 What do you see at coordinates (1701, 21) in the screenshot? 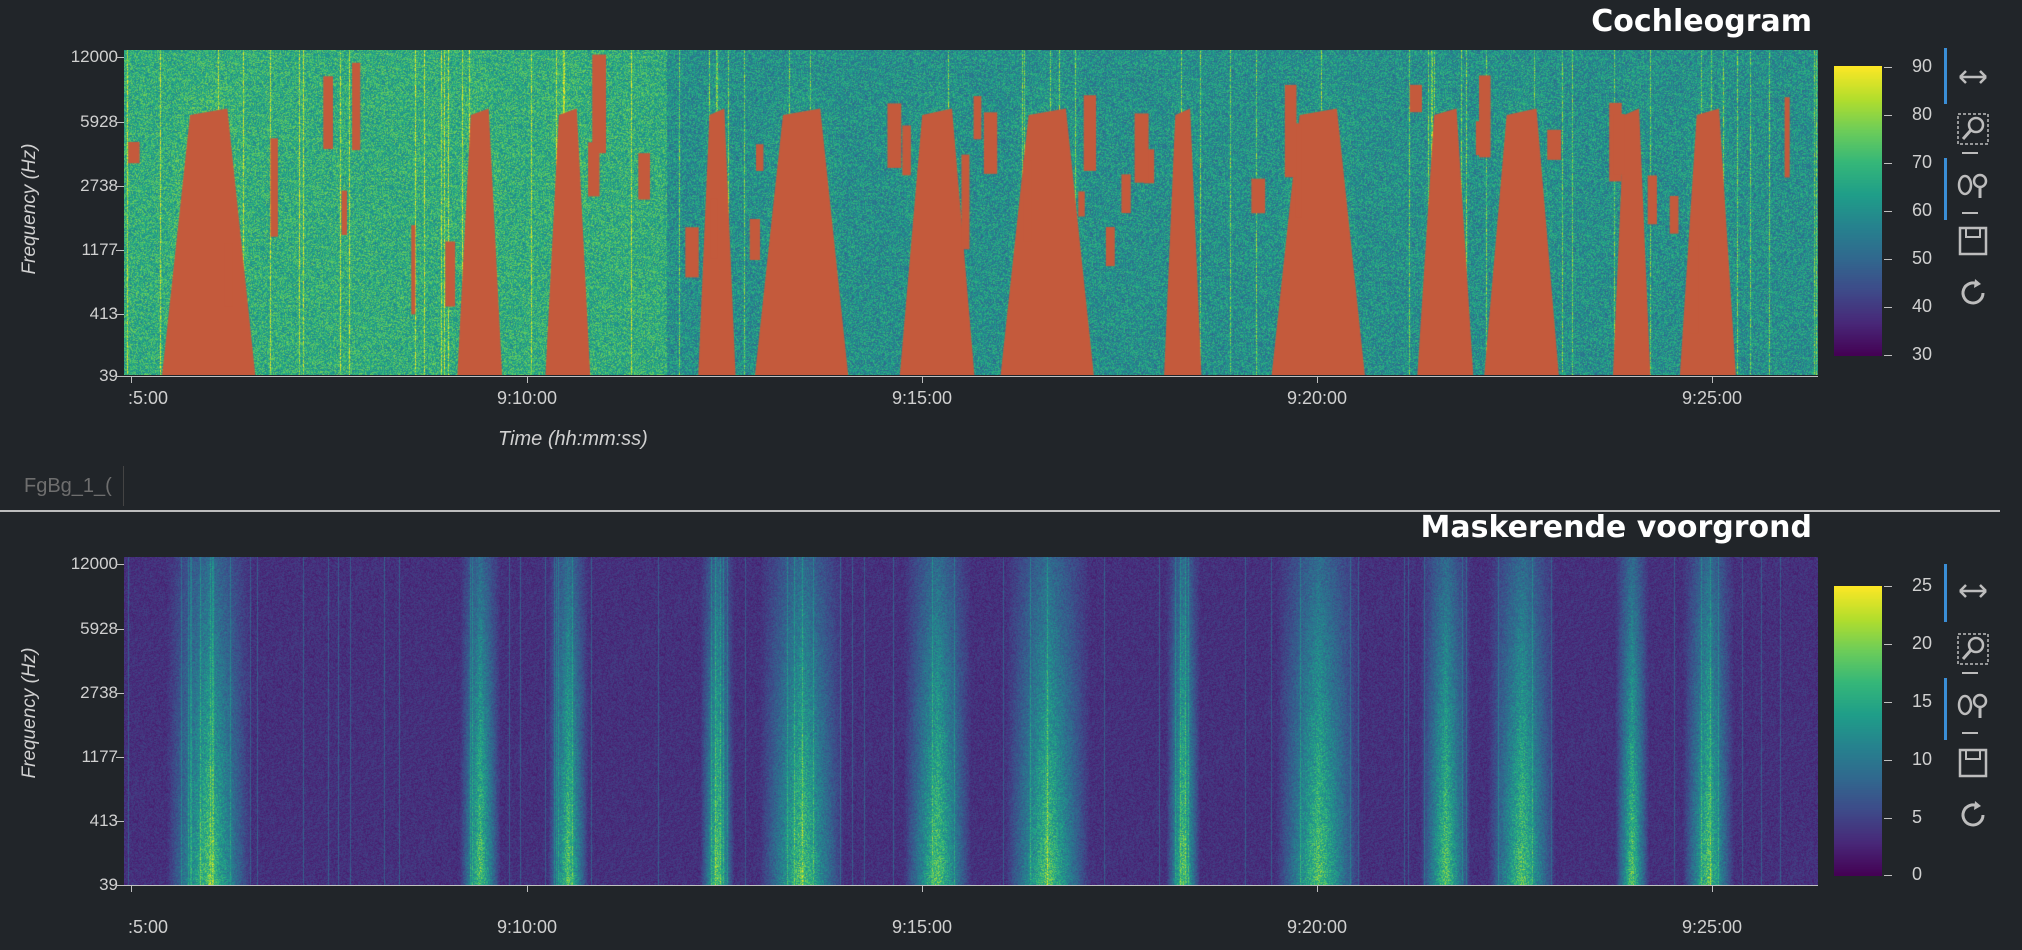
I see `chart-title: Cochleogram` at bounding box center [1701, 21].